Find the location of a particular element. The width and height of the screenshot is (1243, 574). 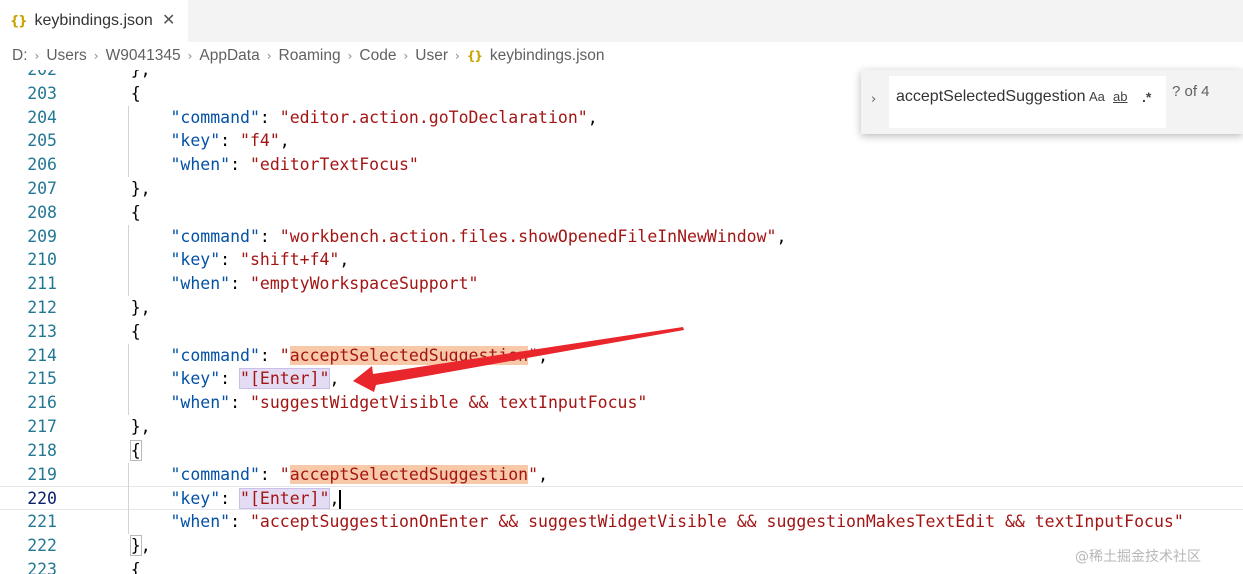

line-number: 215 is located at coordinates (42, 379).